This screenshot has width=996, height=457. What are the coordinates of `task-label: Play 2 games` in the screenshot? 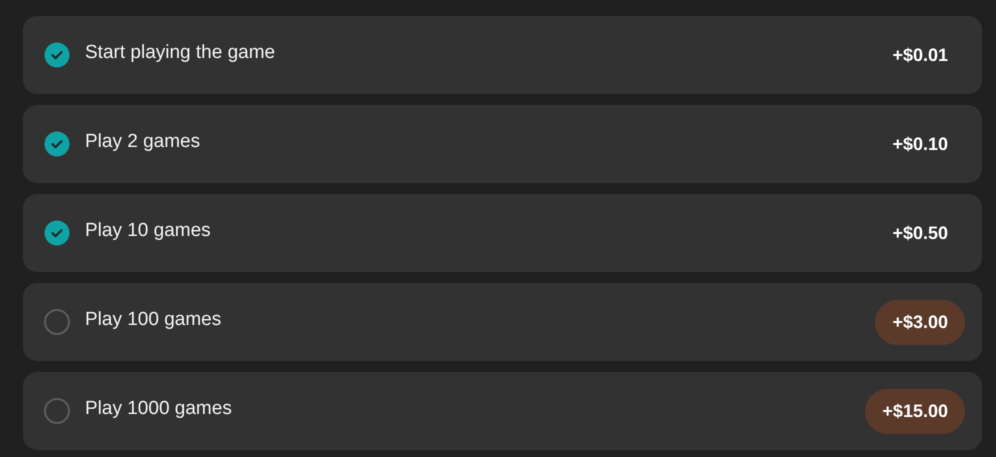 It's located at (142, 142).